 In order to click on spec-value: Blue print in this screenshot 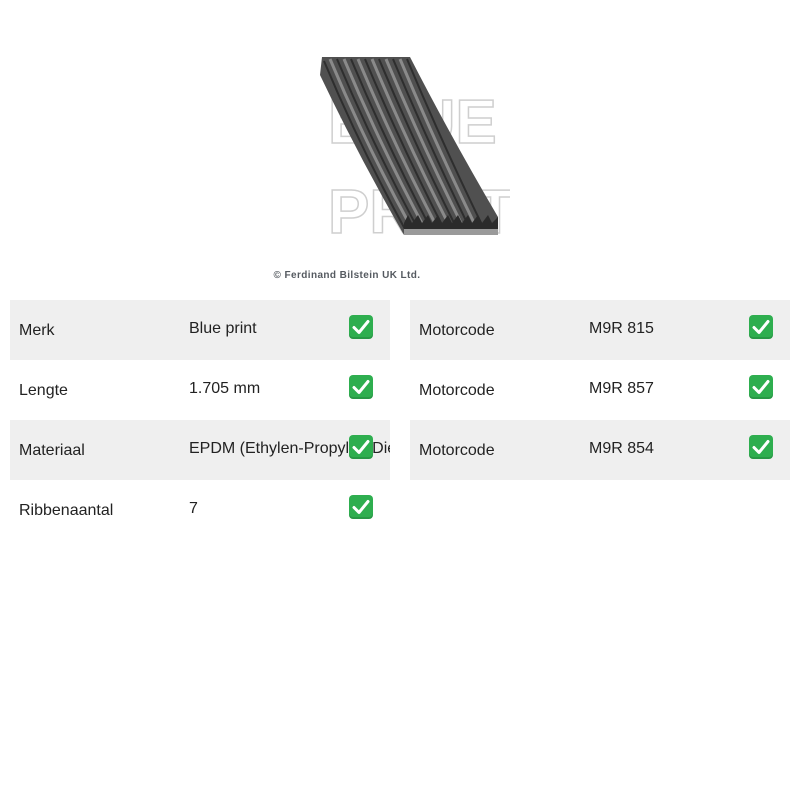, I will do `click(223, 328)`.